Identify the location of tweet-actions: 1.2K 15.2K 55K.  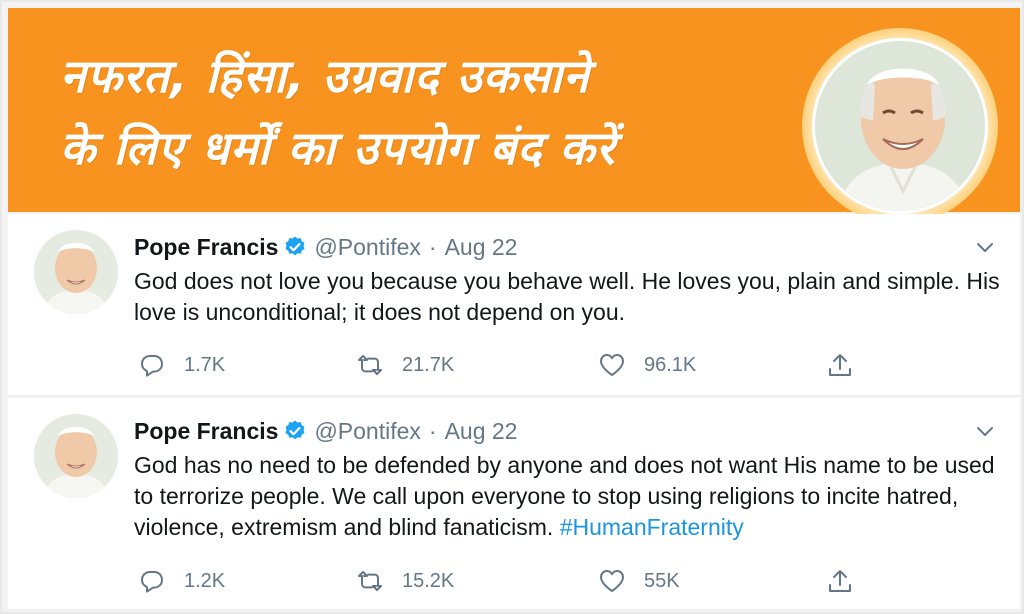
(514, 581).